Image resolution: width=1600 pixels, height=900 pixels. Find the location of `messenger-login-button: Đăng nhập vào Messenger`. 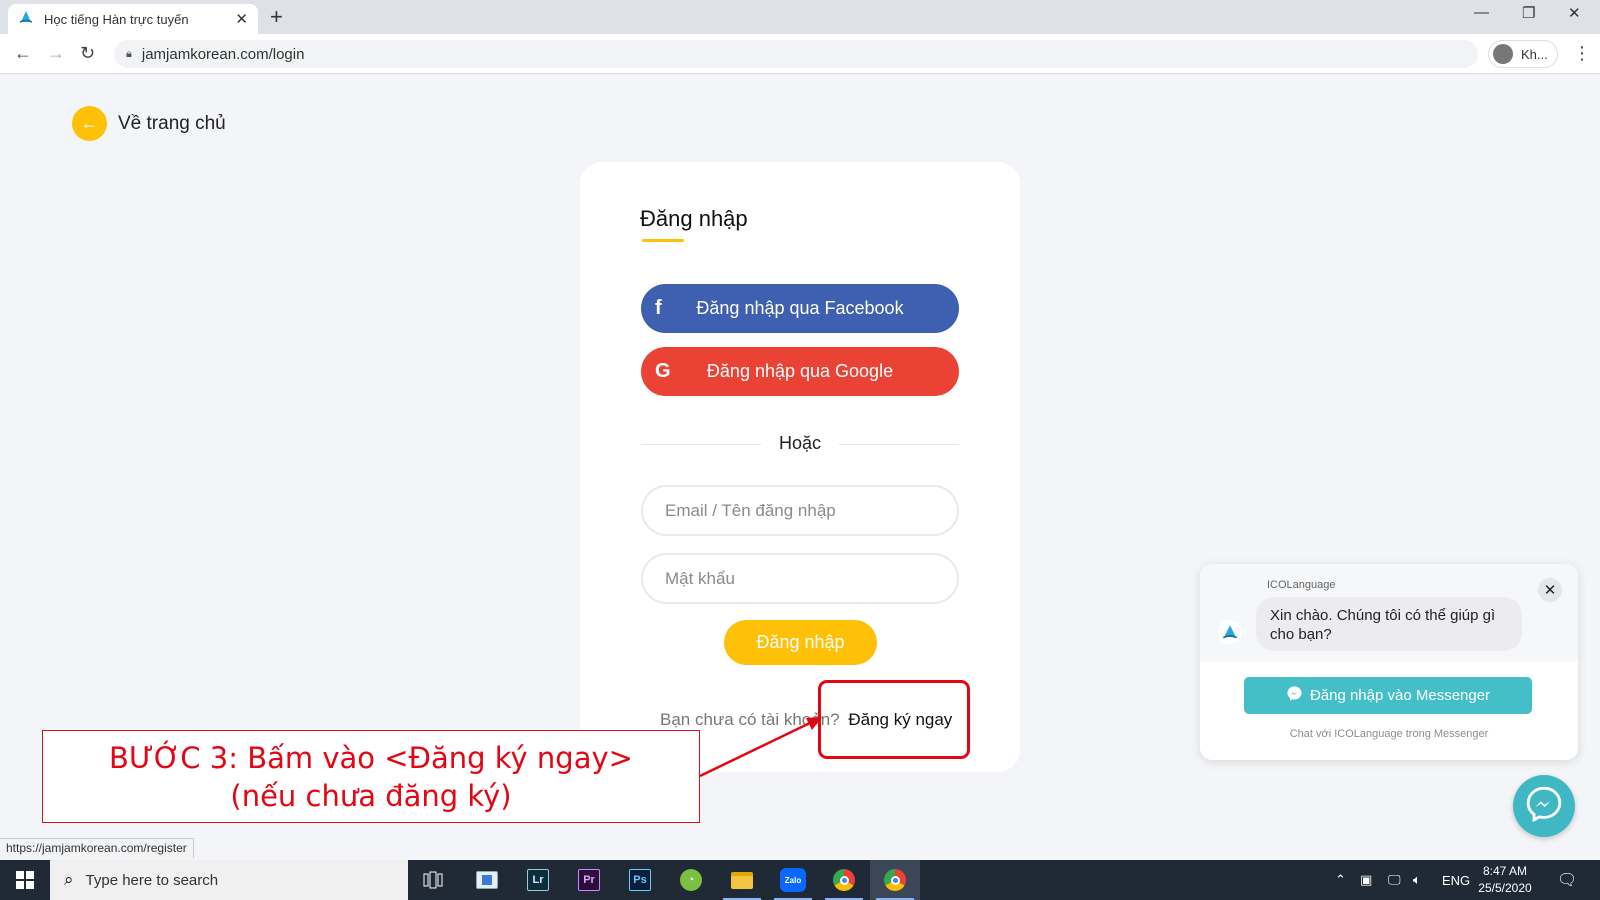

messenger-login-button: Đăng nhập vào Messenger is located at coordinates (1388, 695).